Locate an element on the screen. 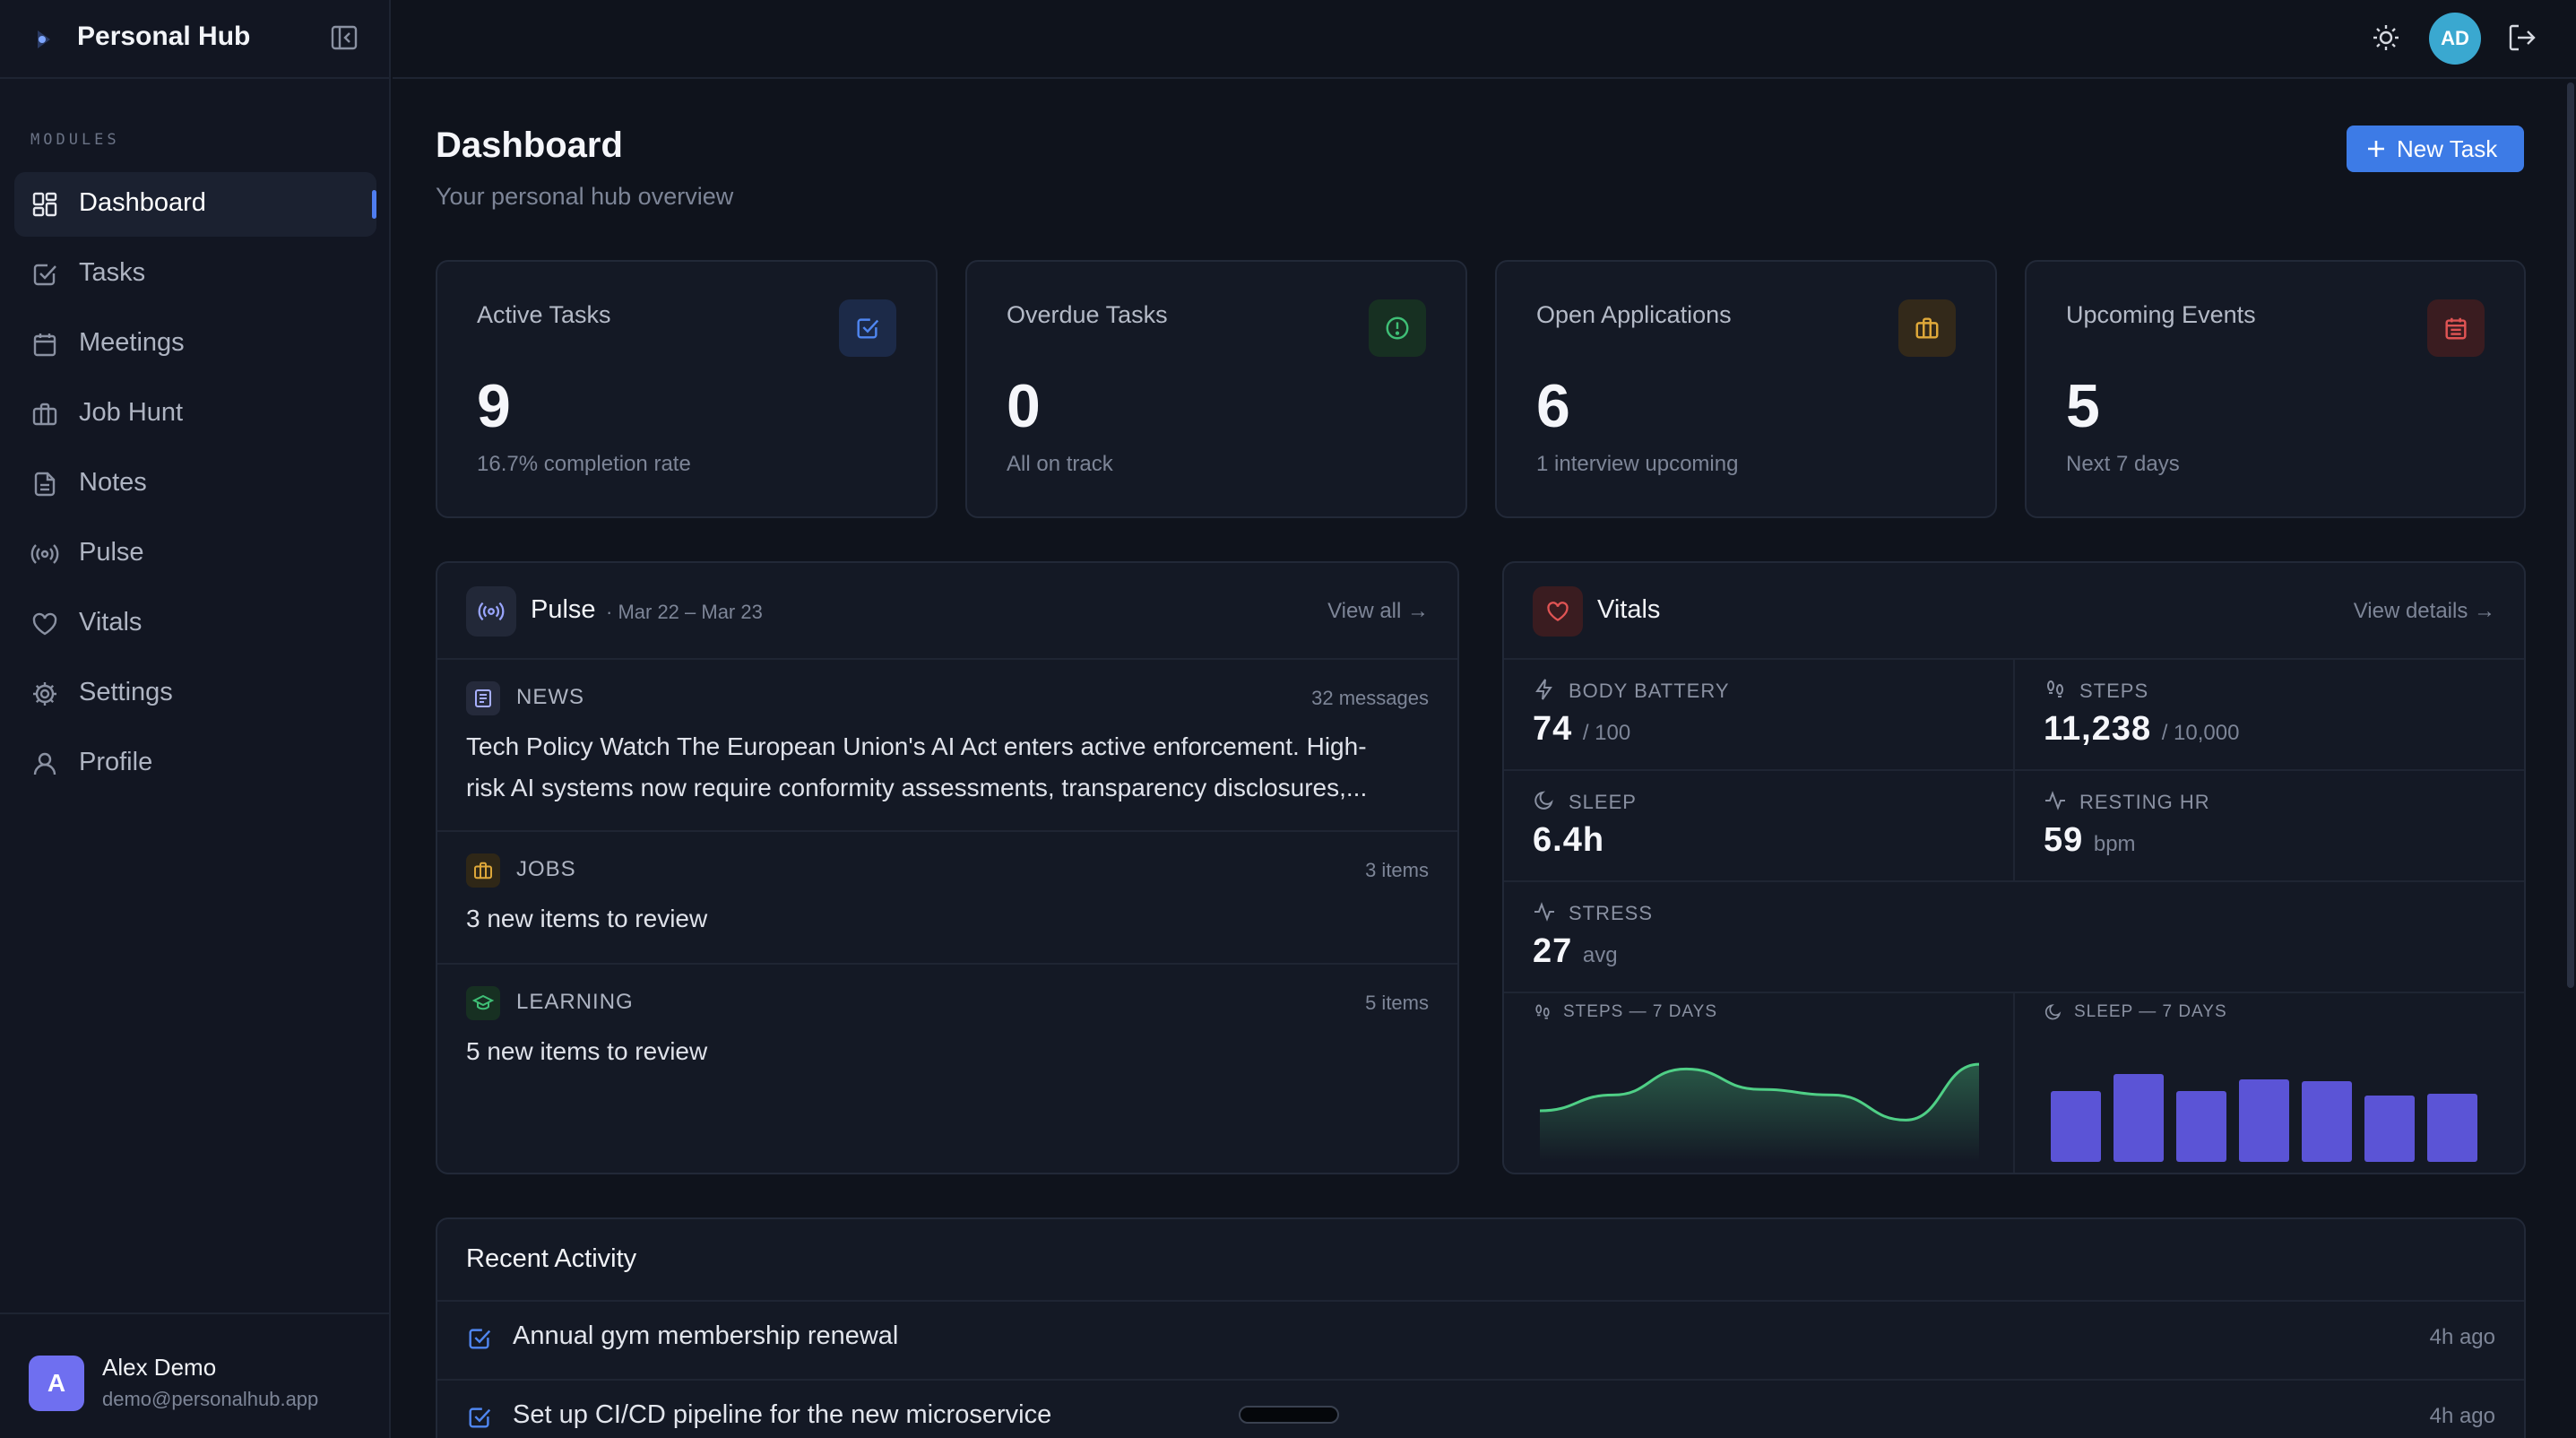 The width and height of the screenshot is (2576, 1438). plus-icon is located at coordinates (2376, 149).